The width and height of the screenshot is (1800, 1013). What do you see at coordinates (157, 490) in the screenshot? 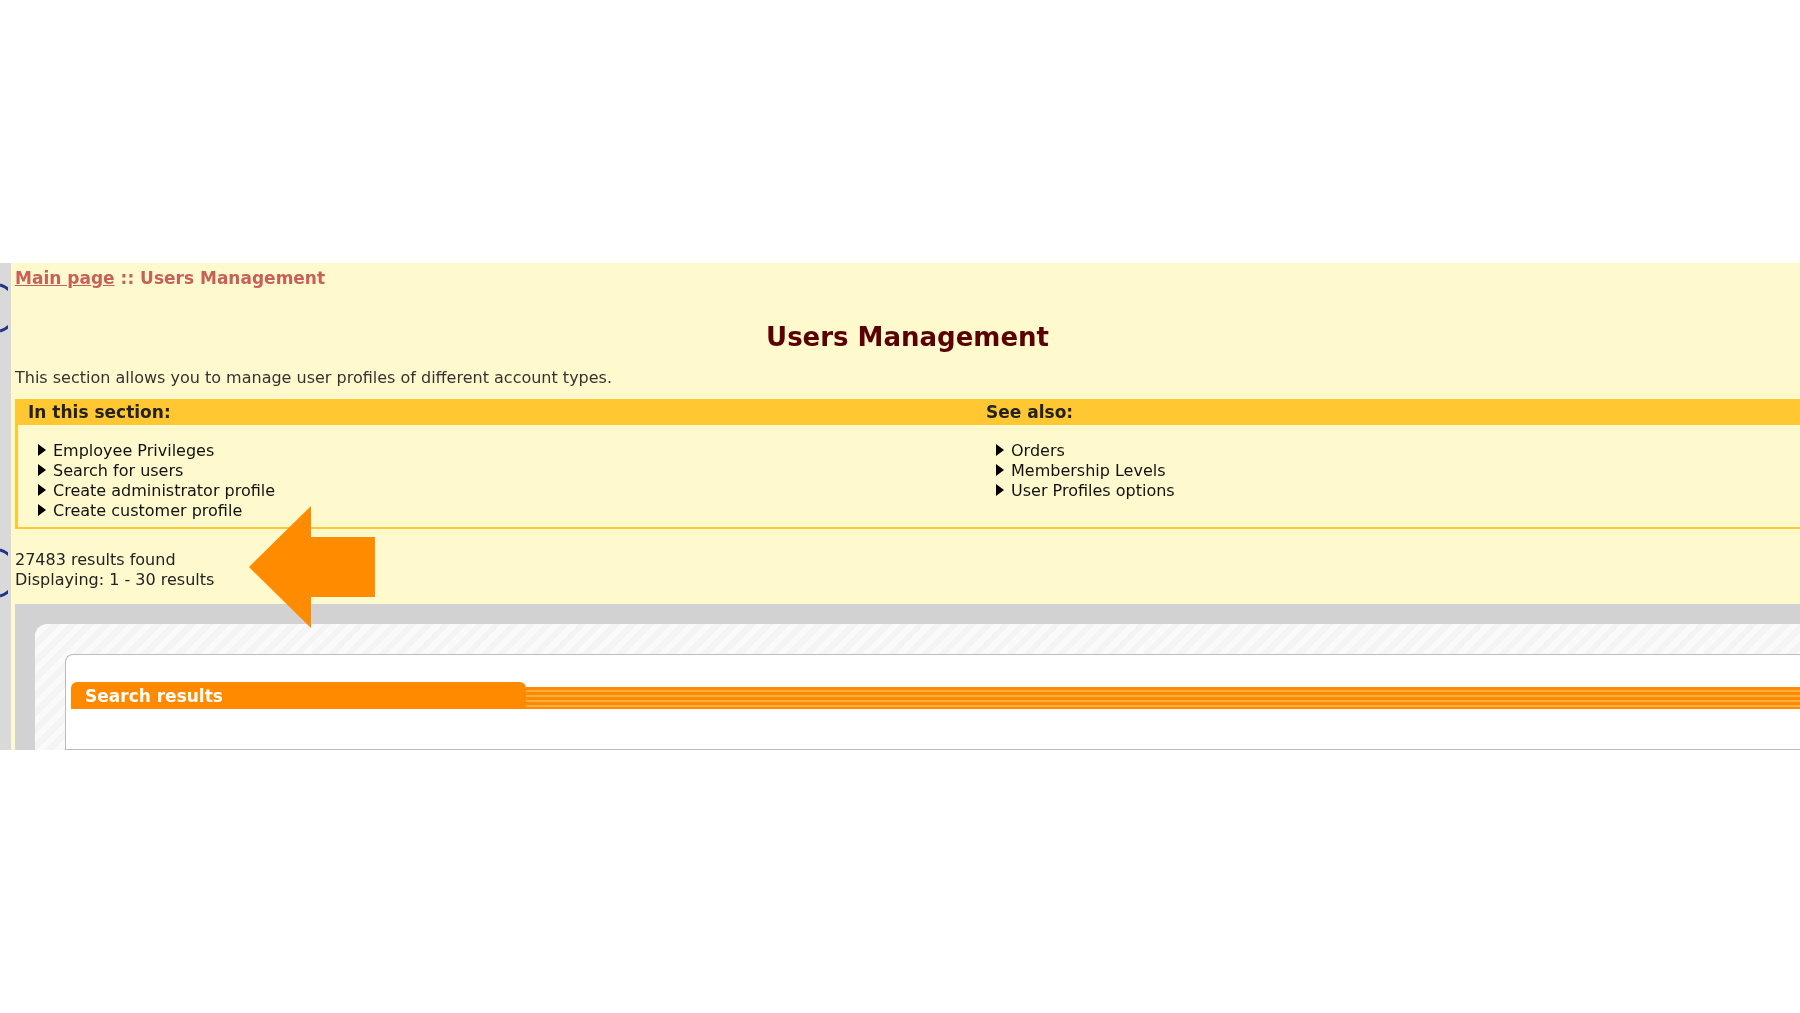
I see `section-link: Create administrator profile` at bounding box center [157, 490].